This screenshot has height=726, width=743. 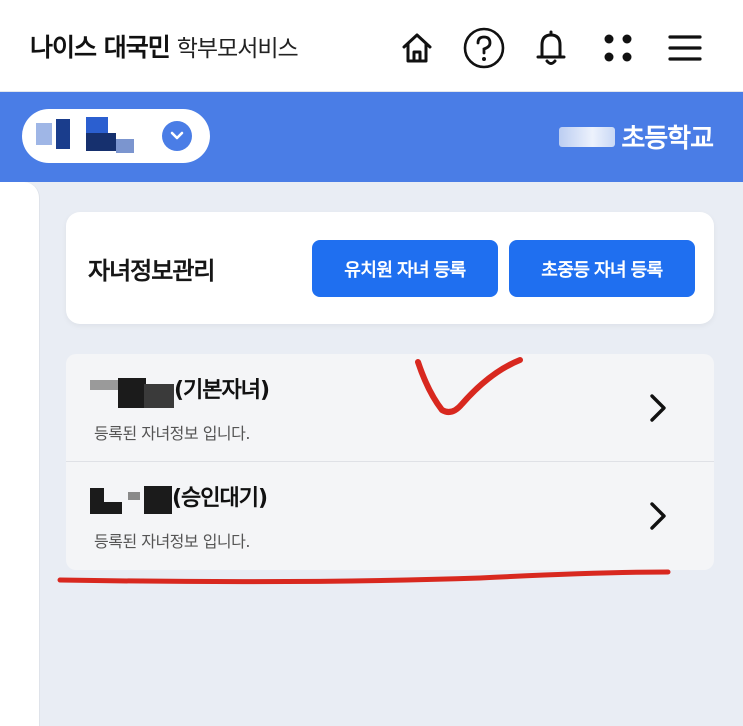 I want to click on section-title: 자녀정보관리, so click(x=151, y=270).